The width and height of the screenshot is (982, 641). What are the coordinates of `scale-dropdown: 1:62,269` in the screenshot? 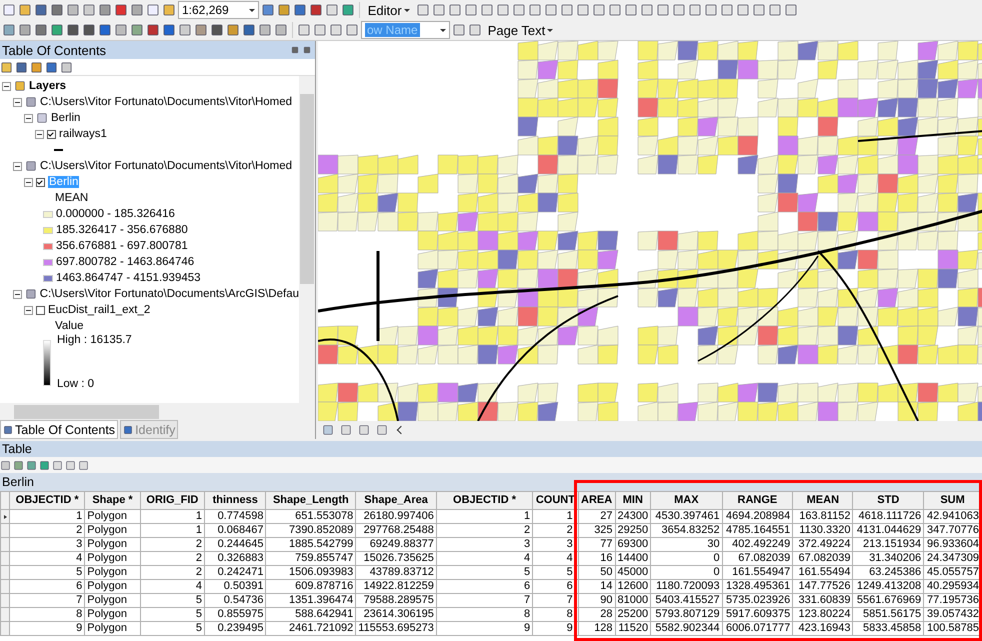 It's located at (218, 10).